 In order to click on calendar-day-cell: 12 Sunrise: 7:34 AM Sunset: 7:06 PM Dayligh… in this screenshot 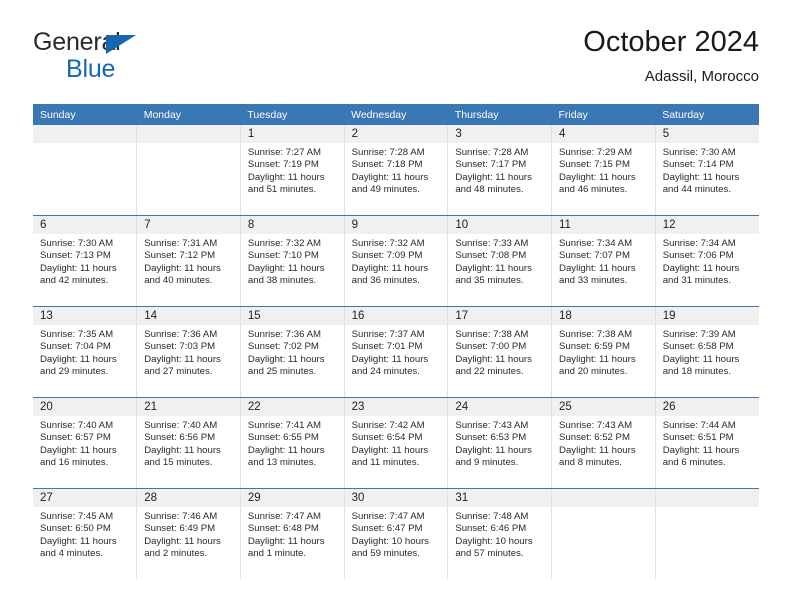, I will do `click(706, 261)`.